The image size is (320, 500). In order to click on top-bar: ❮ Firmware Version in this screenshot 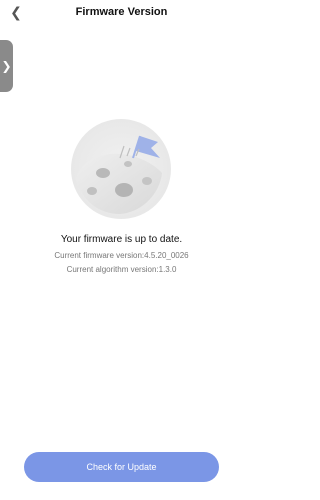, I will do `click(121, 13)`.